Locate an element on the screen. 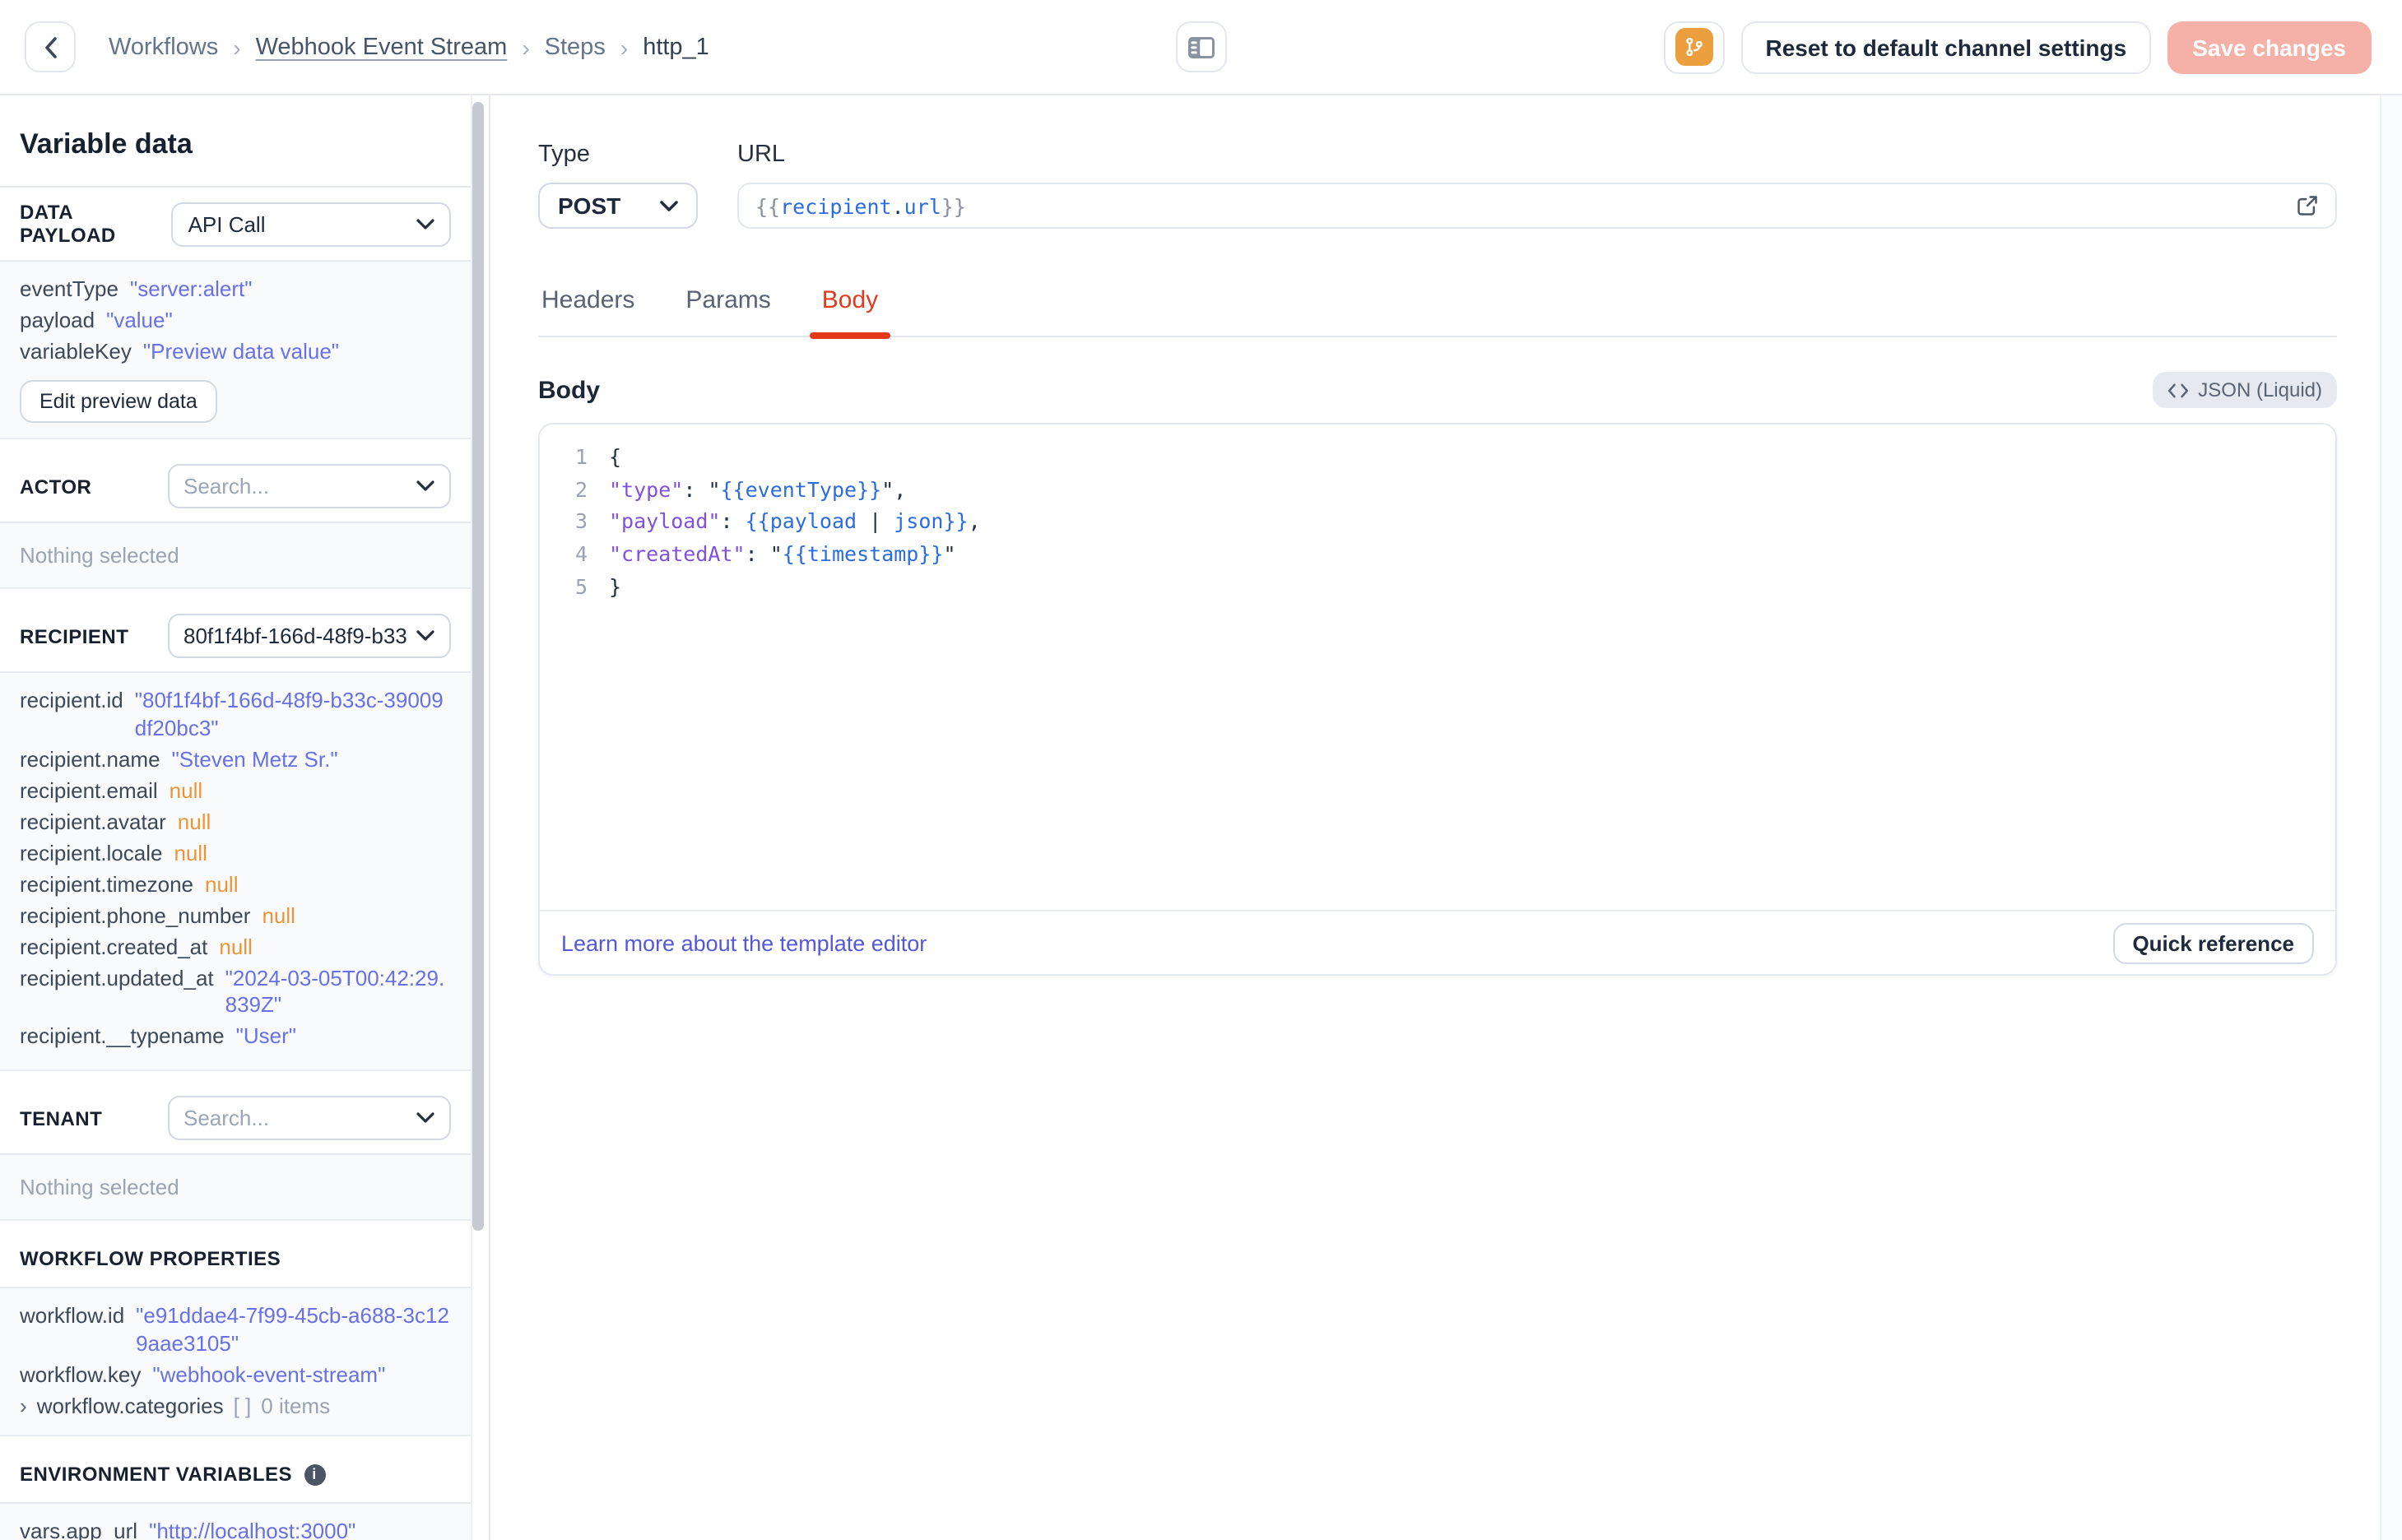 Image resolution: width=2402 pixels, height=1540 pixels. variable-value: "User" is located at coordinates (265, 1035).